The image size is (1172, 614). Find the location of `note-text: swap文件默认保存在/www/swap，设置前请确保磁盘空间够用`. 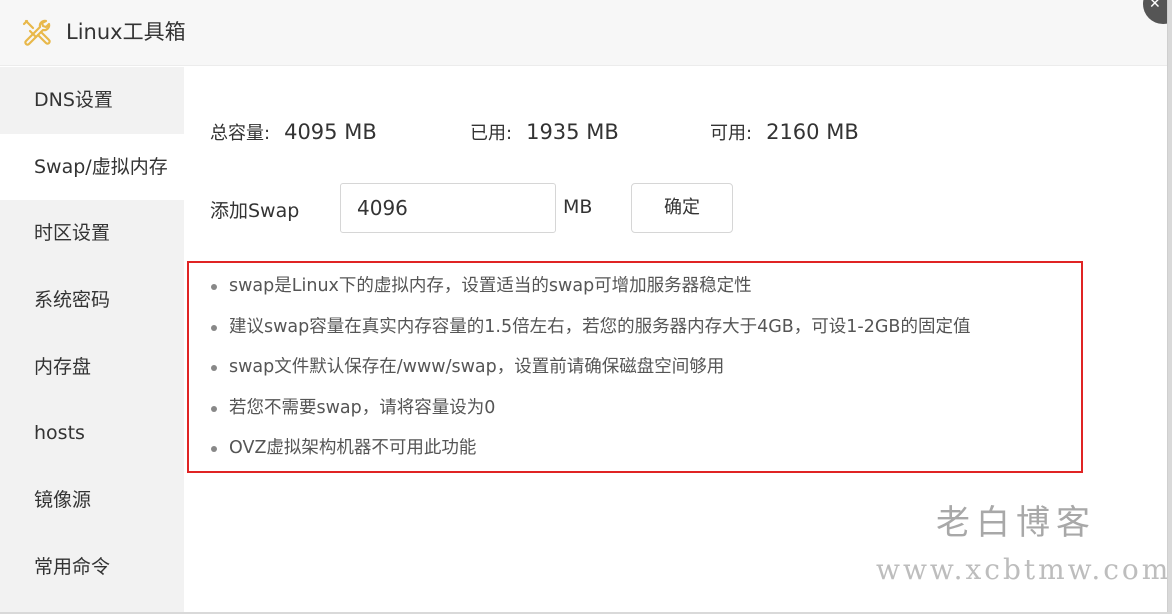

note-text: swap文件默认保存在/www/swap，设置前请确保磁盘空间够用 is located at coordinates (477, 367).